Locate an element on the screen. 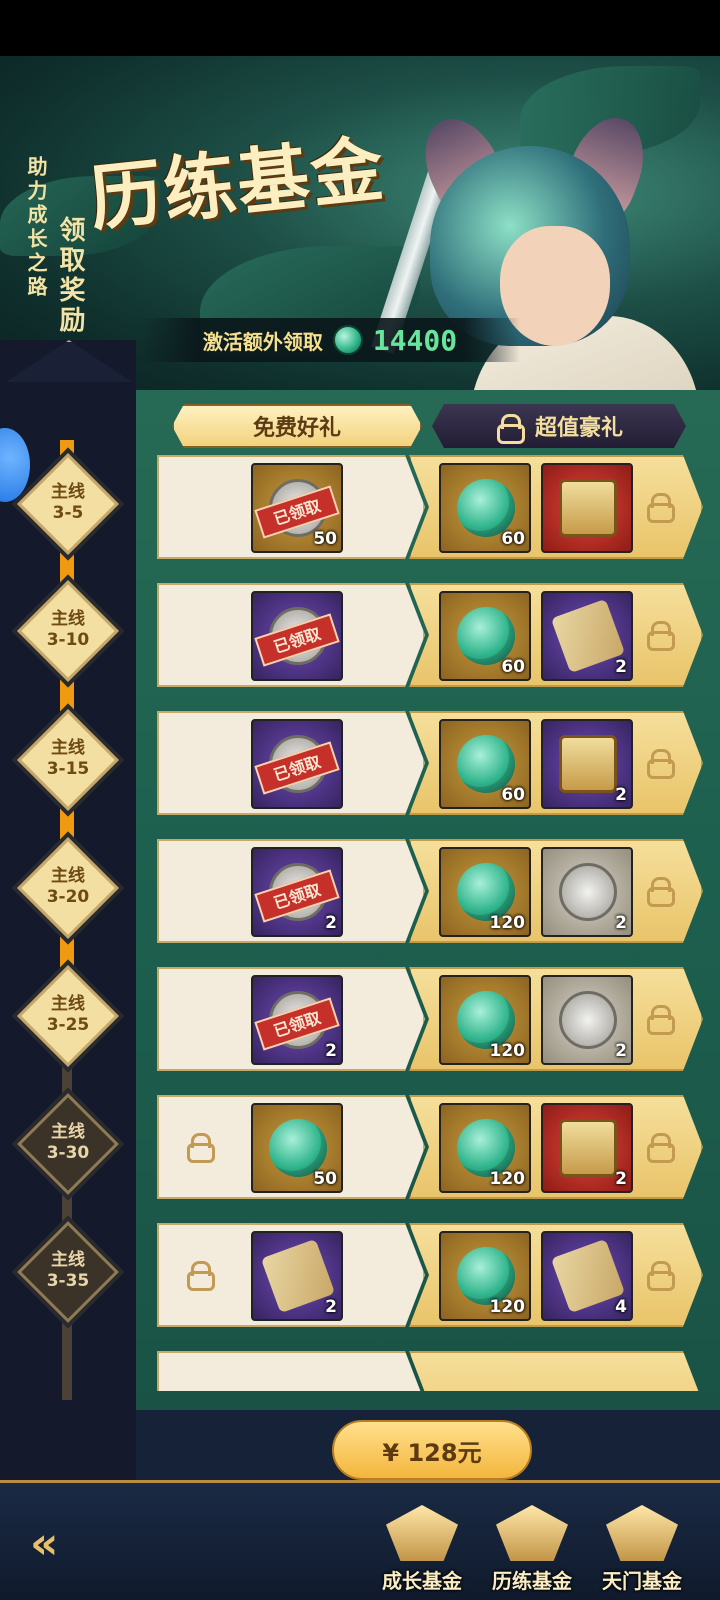  tab-premium-label: 超值豪礼 is located at coordinates (578, 428).